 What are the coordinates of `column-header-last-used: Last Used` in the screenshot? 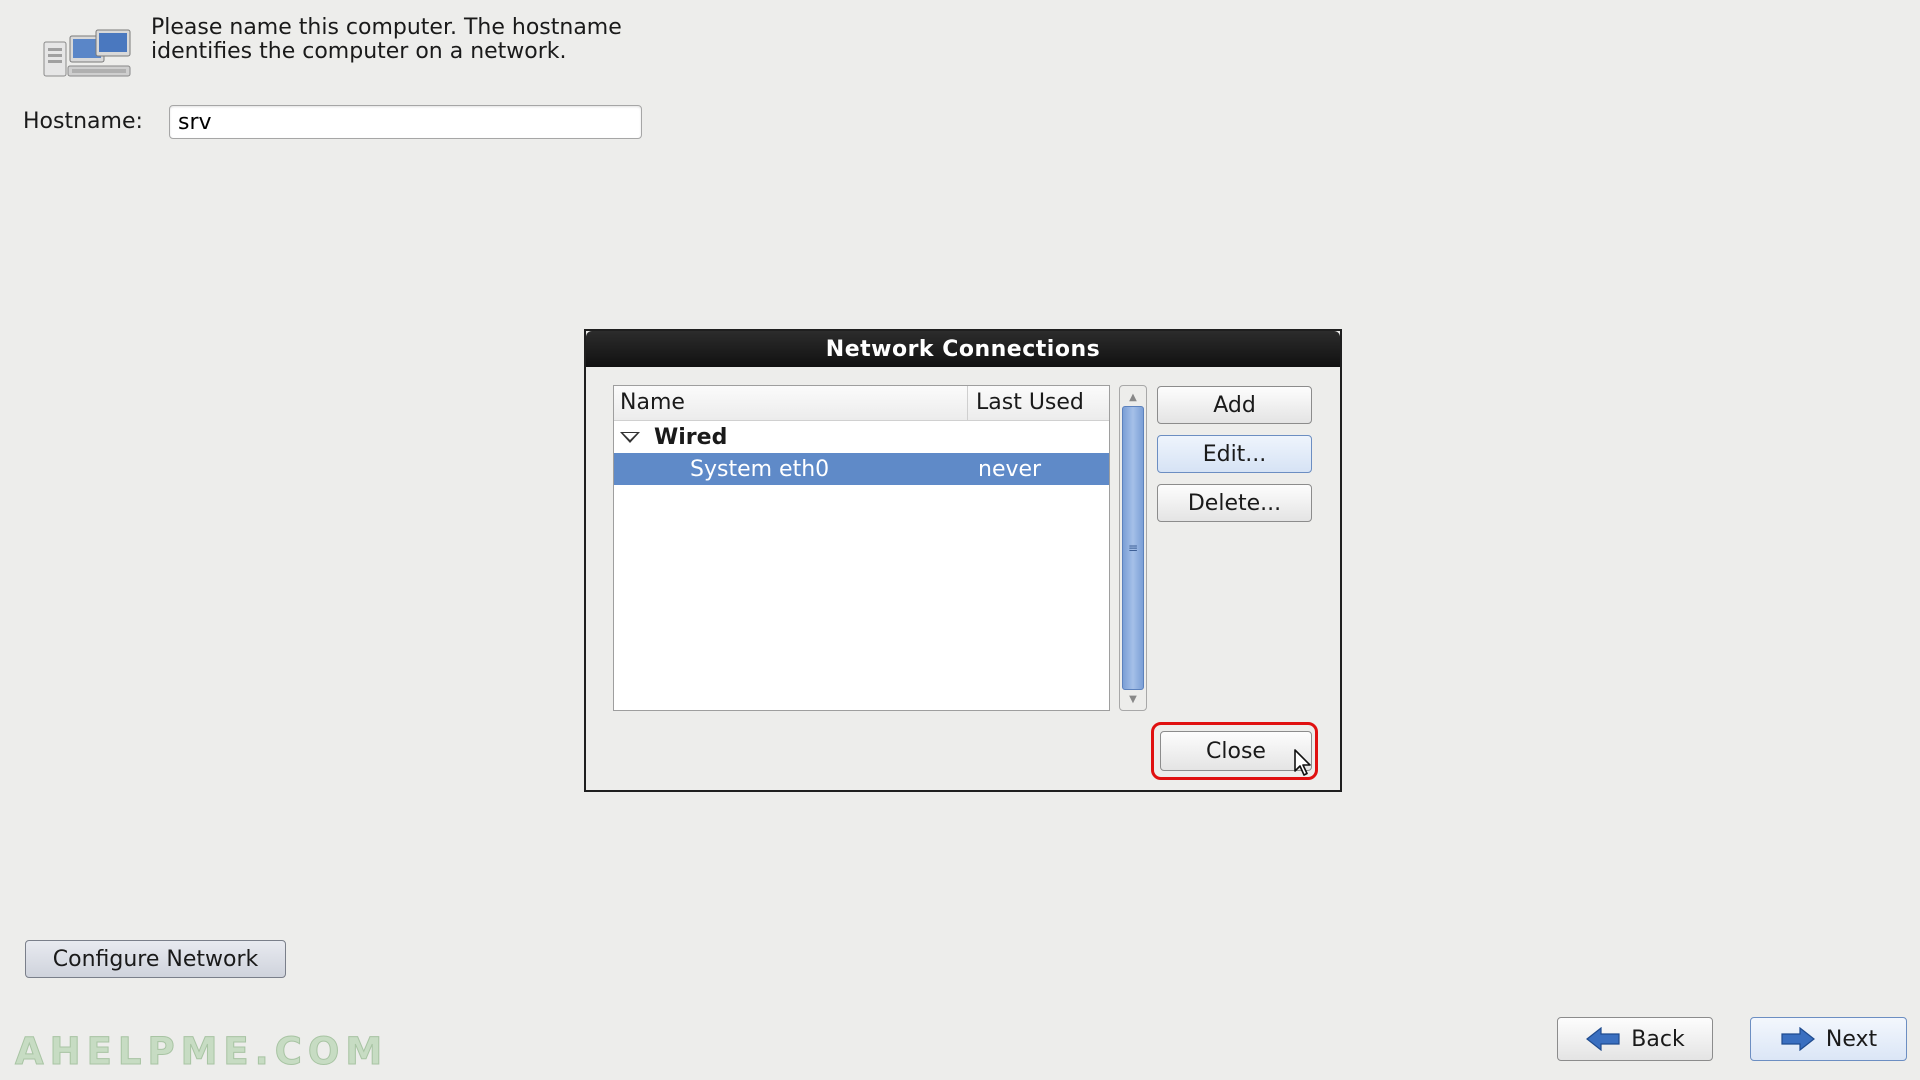 It's located at (1038, 403).